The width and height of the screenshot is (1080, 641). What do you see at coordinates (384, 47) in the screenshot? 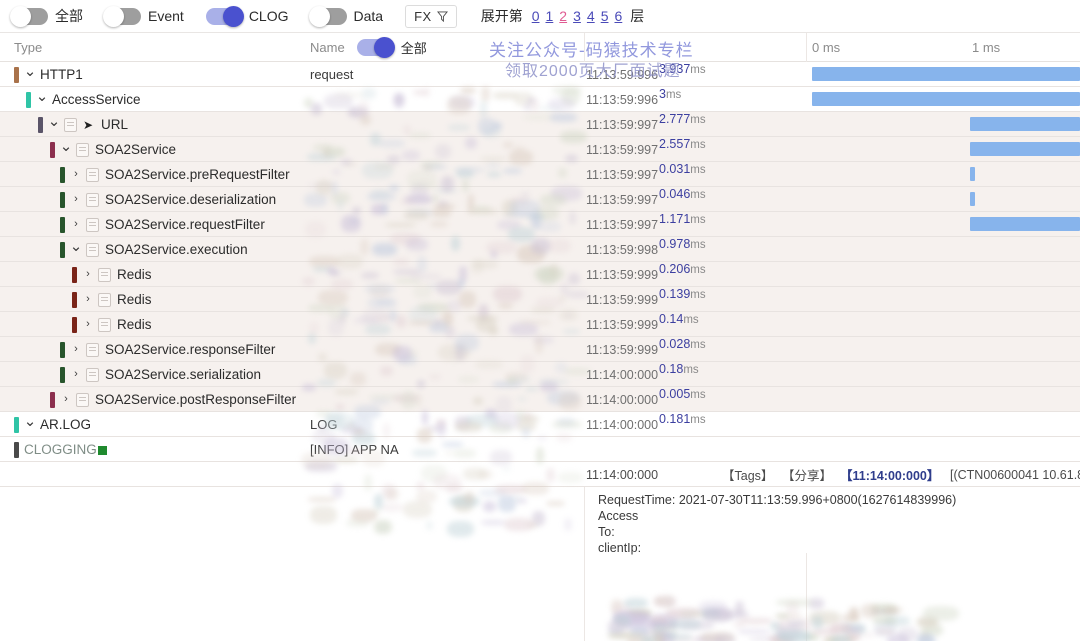
I see `toggle-knob` at bounding box center [384, 47].